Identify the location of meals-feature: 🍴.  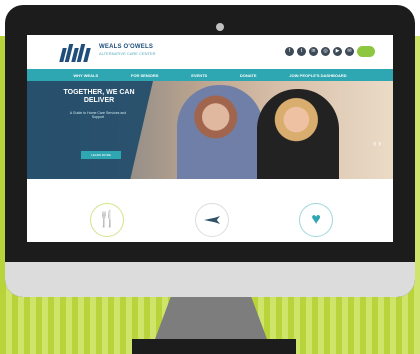
(107, 220).